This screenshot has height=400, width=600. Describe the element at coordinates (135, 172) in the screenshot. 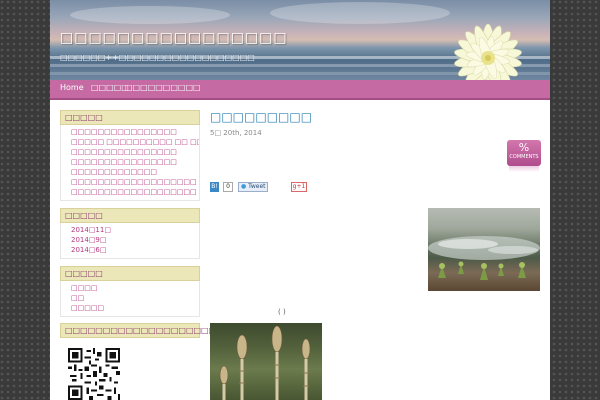

I see `list-item: □□□□□□□□□□□□□` at that location.